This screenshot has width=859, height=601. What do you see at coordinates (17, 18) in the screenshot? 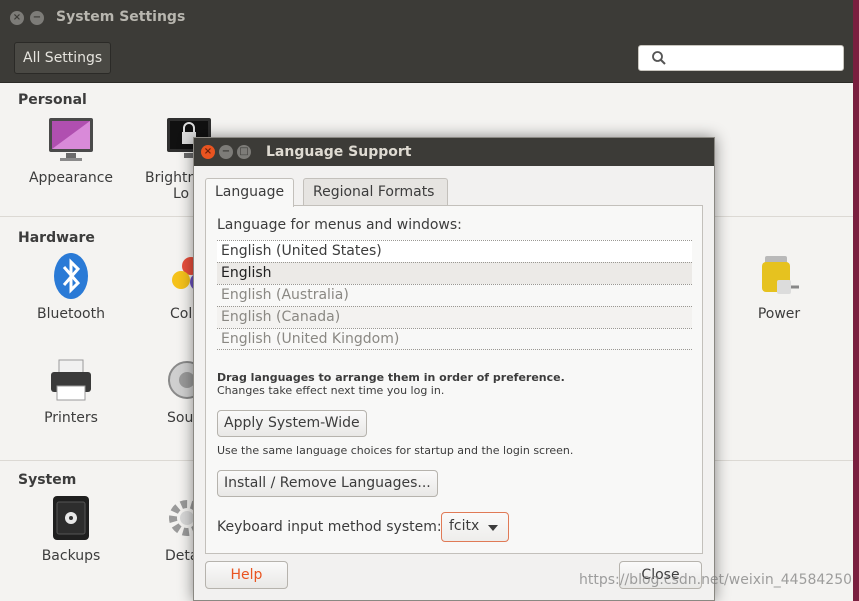
I see `close-window-icon: ×` at bounding box center [17, 18].